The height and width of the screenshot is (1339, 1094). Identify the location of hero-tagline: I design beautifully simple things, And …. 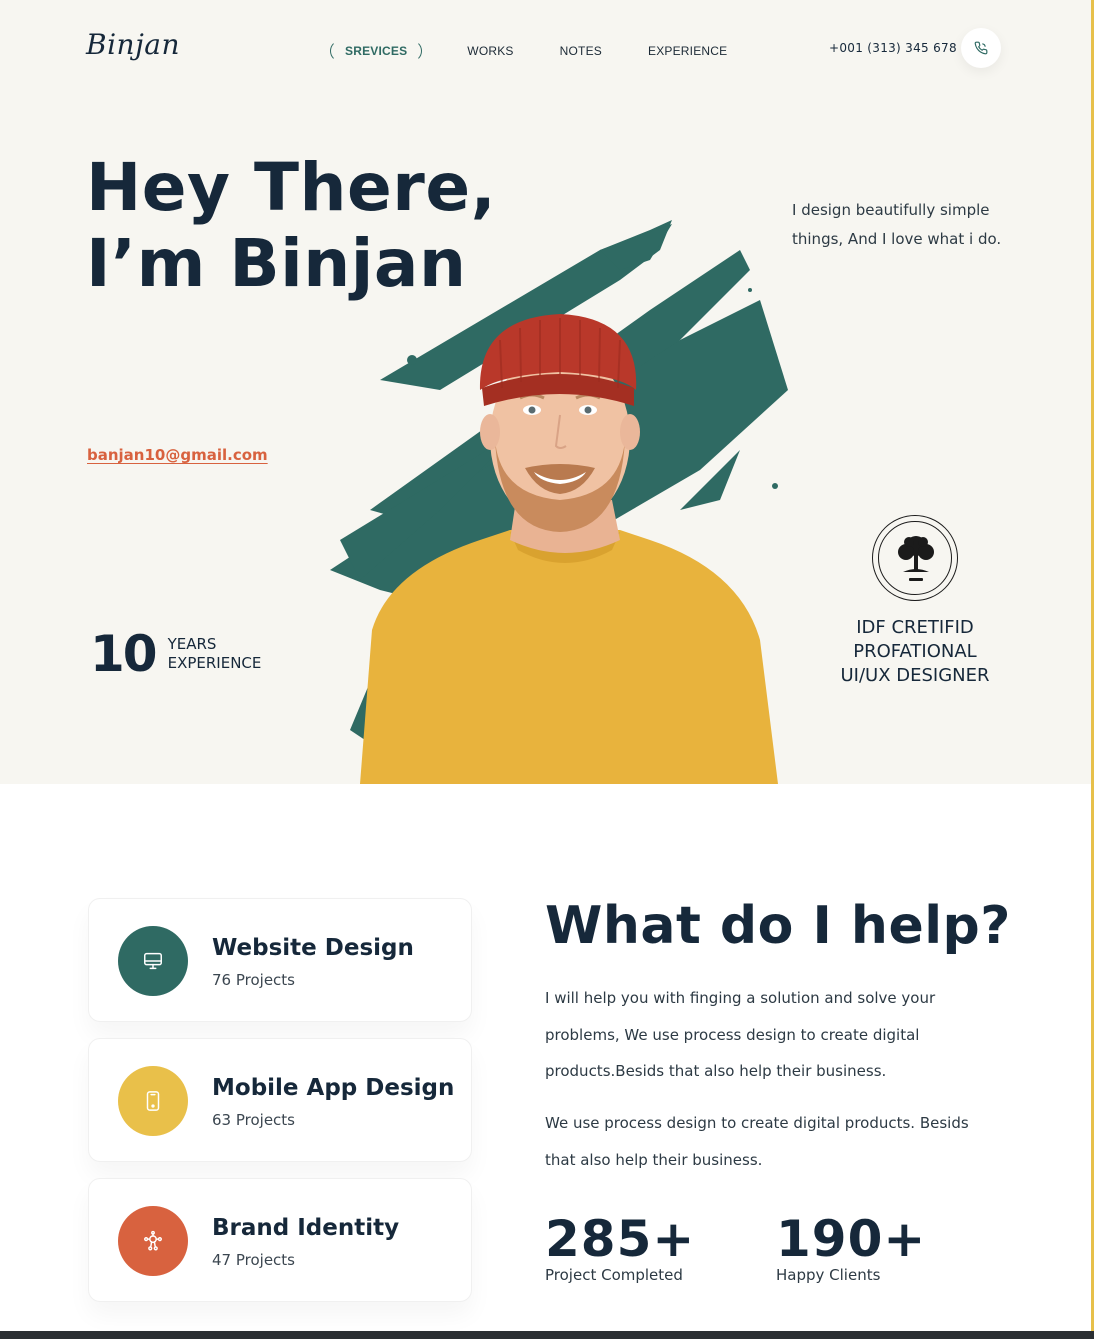
(897, 224).